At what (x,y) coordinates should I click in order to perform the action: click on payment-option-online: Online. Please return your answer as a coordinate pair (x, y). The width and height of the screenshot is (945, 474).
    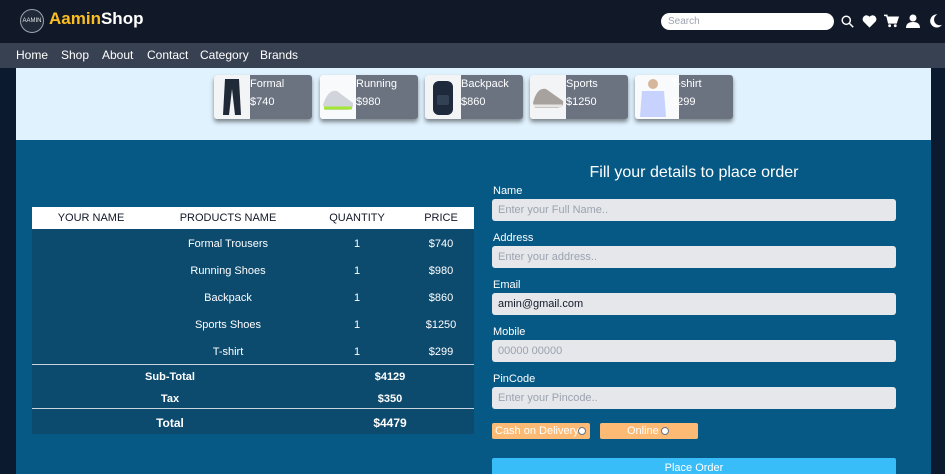
    Looking at the image, I should click on (649, 431).